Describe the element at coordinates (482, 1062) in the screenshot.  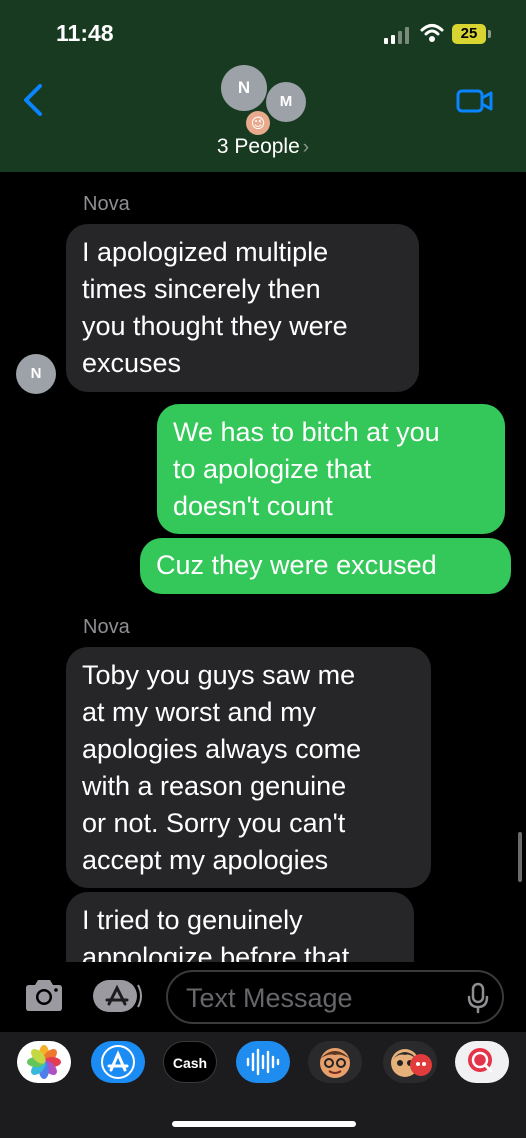
I see `search-images-icon` at that location.